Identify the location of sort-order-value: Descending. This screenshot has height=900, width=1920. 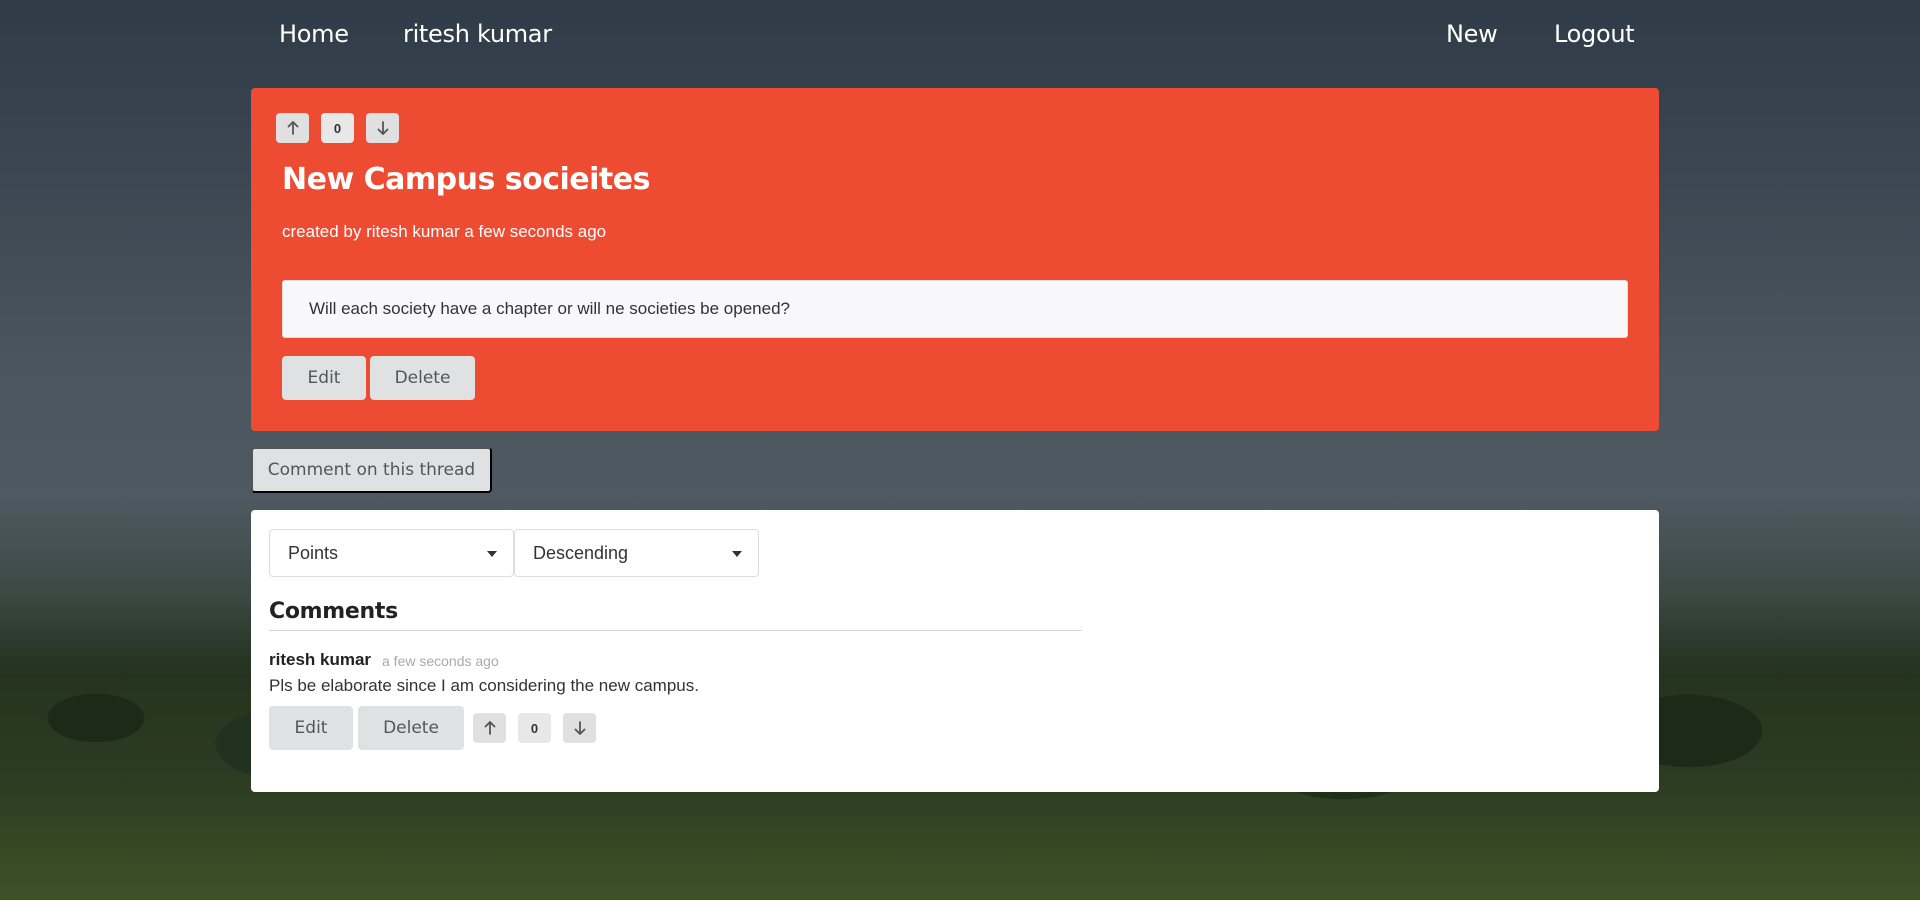
(581, 552).